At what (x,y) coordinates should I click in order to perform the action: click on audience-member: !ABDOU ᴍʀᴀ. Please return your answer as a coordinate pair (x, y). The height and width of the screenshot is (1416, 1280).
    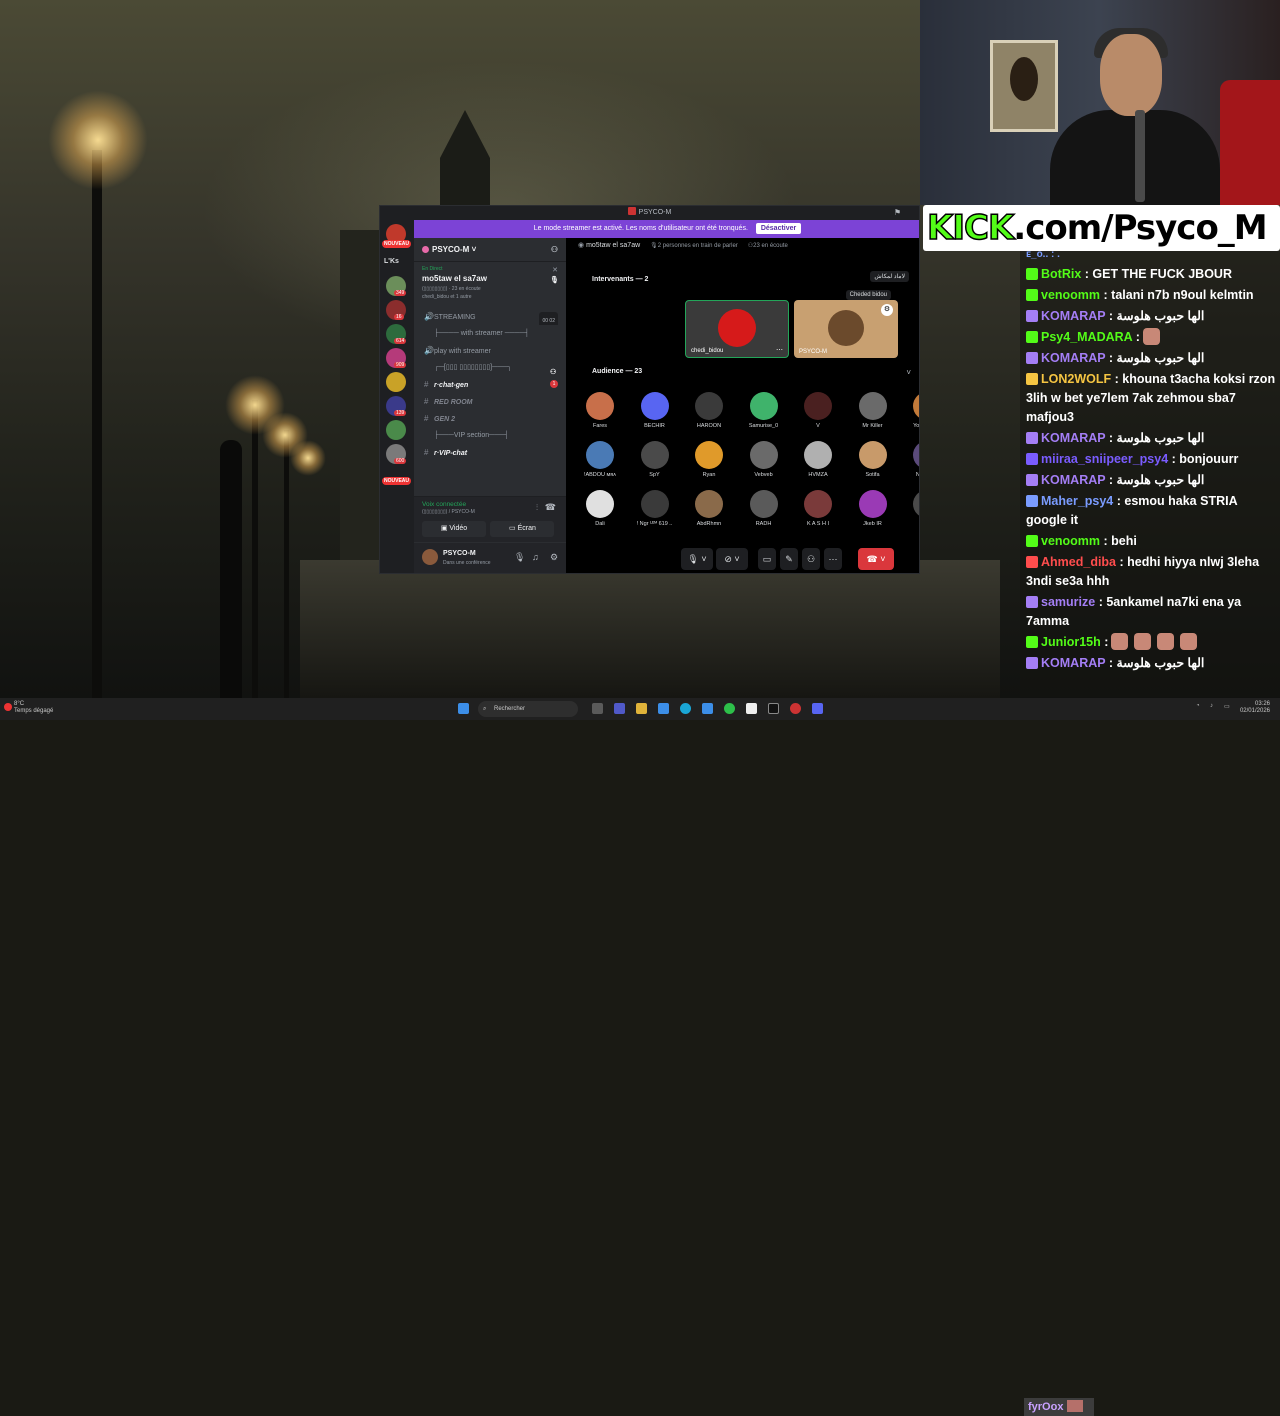
    Looking at the image, I should click on (600, 459).